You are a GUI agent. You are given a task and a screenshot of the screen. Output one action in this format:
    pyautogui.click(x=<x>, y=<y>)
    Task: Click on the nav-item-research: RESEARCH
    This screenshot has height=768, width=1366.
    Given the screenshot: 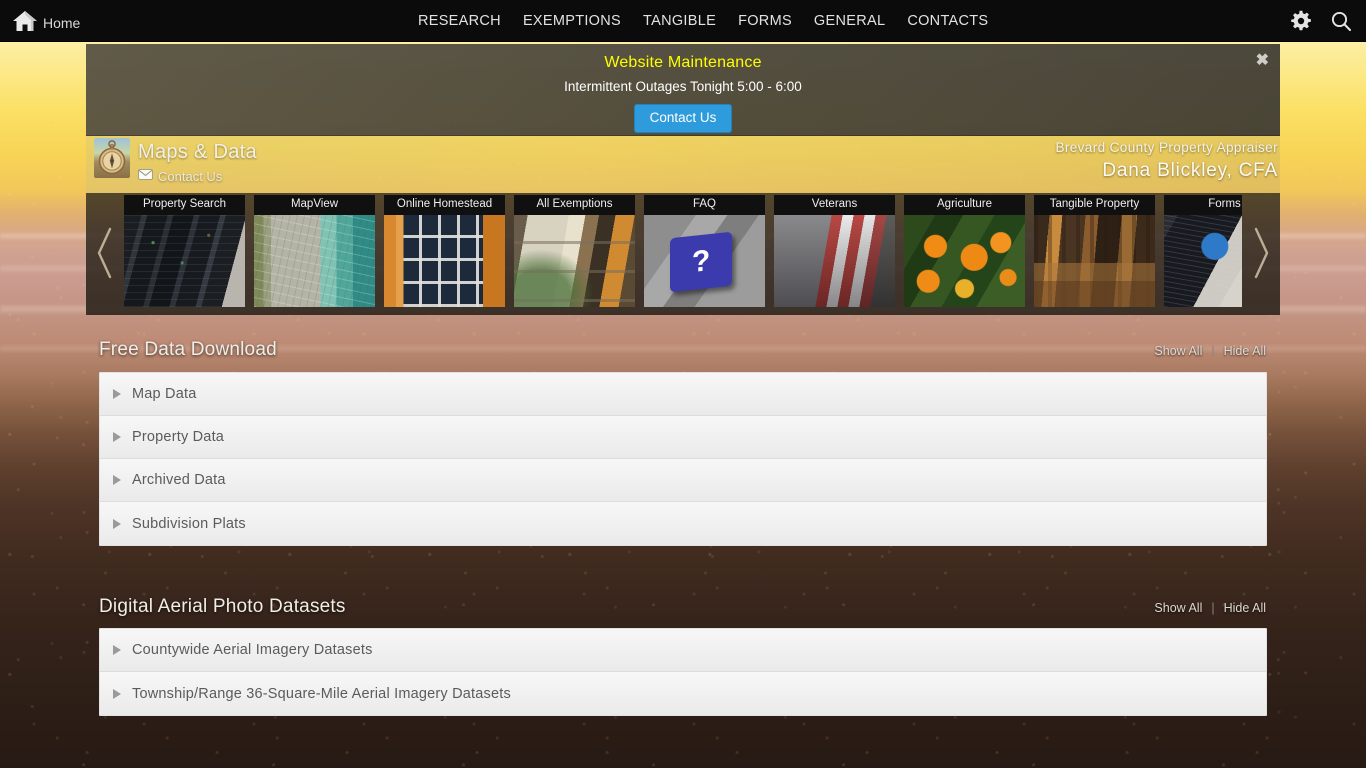 What is the action you would take?
    pyautogui.click(x=459, y=21)
    